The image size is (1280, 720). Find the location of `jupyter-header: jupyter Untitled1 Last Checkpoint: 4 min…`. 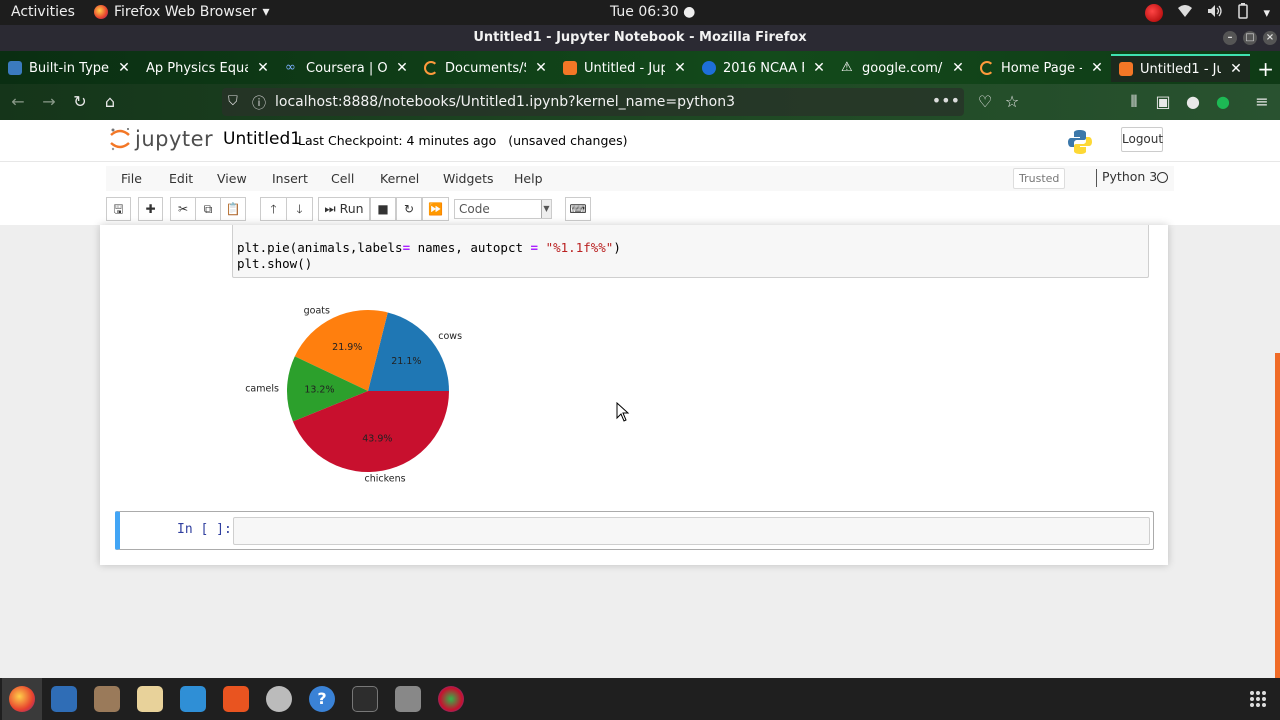

jupyter-header: jupyter Untitled1 Last Checkpoint: 4 min… is located at coordinates (640, 140).